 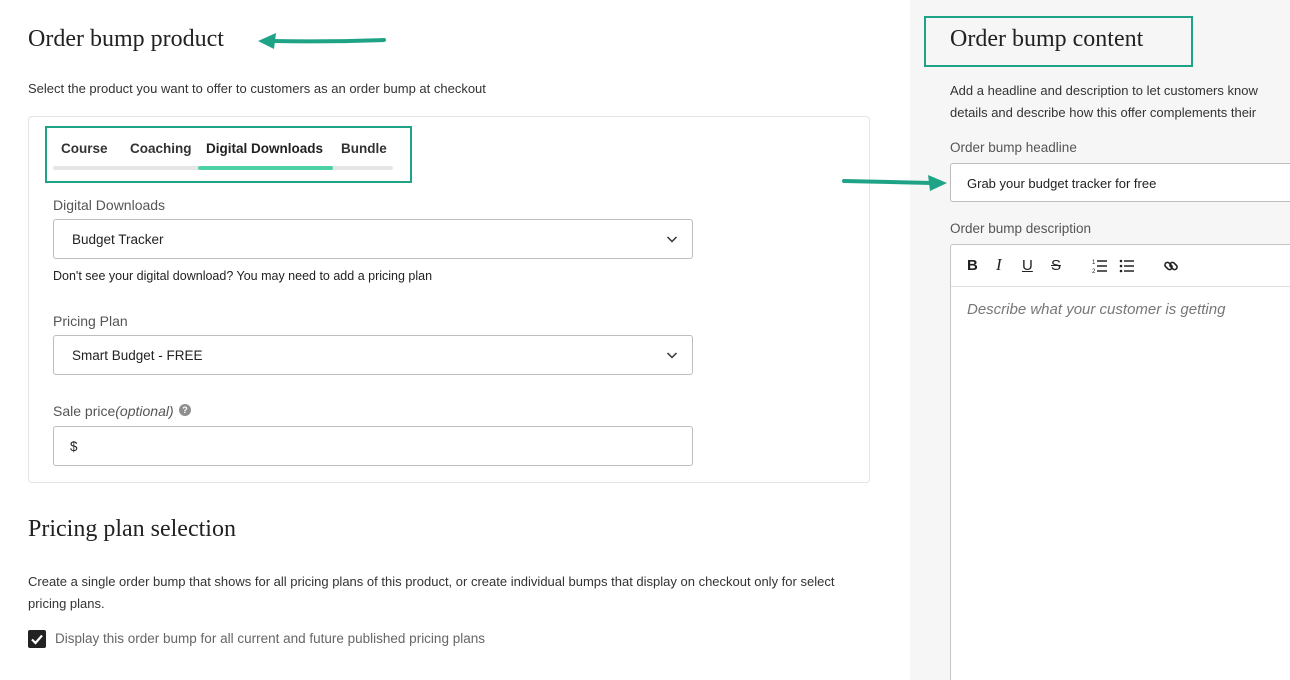 What do you see at coordinates (1094, 271) in the screenshot?
I see `svg-text: 2` at bounding box center [1094, 271].